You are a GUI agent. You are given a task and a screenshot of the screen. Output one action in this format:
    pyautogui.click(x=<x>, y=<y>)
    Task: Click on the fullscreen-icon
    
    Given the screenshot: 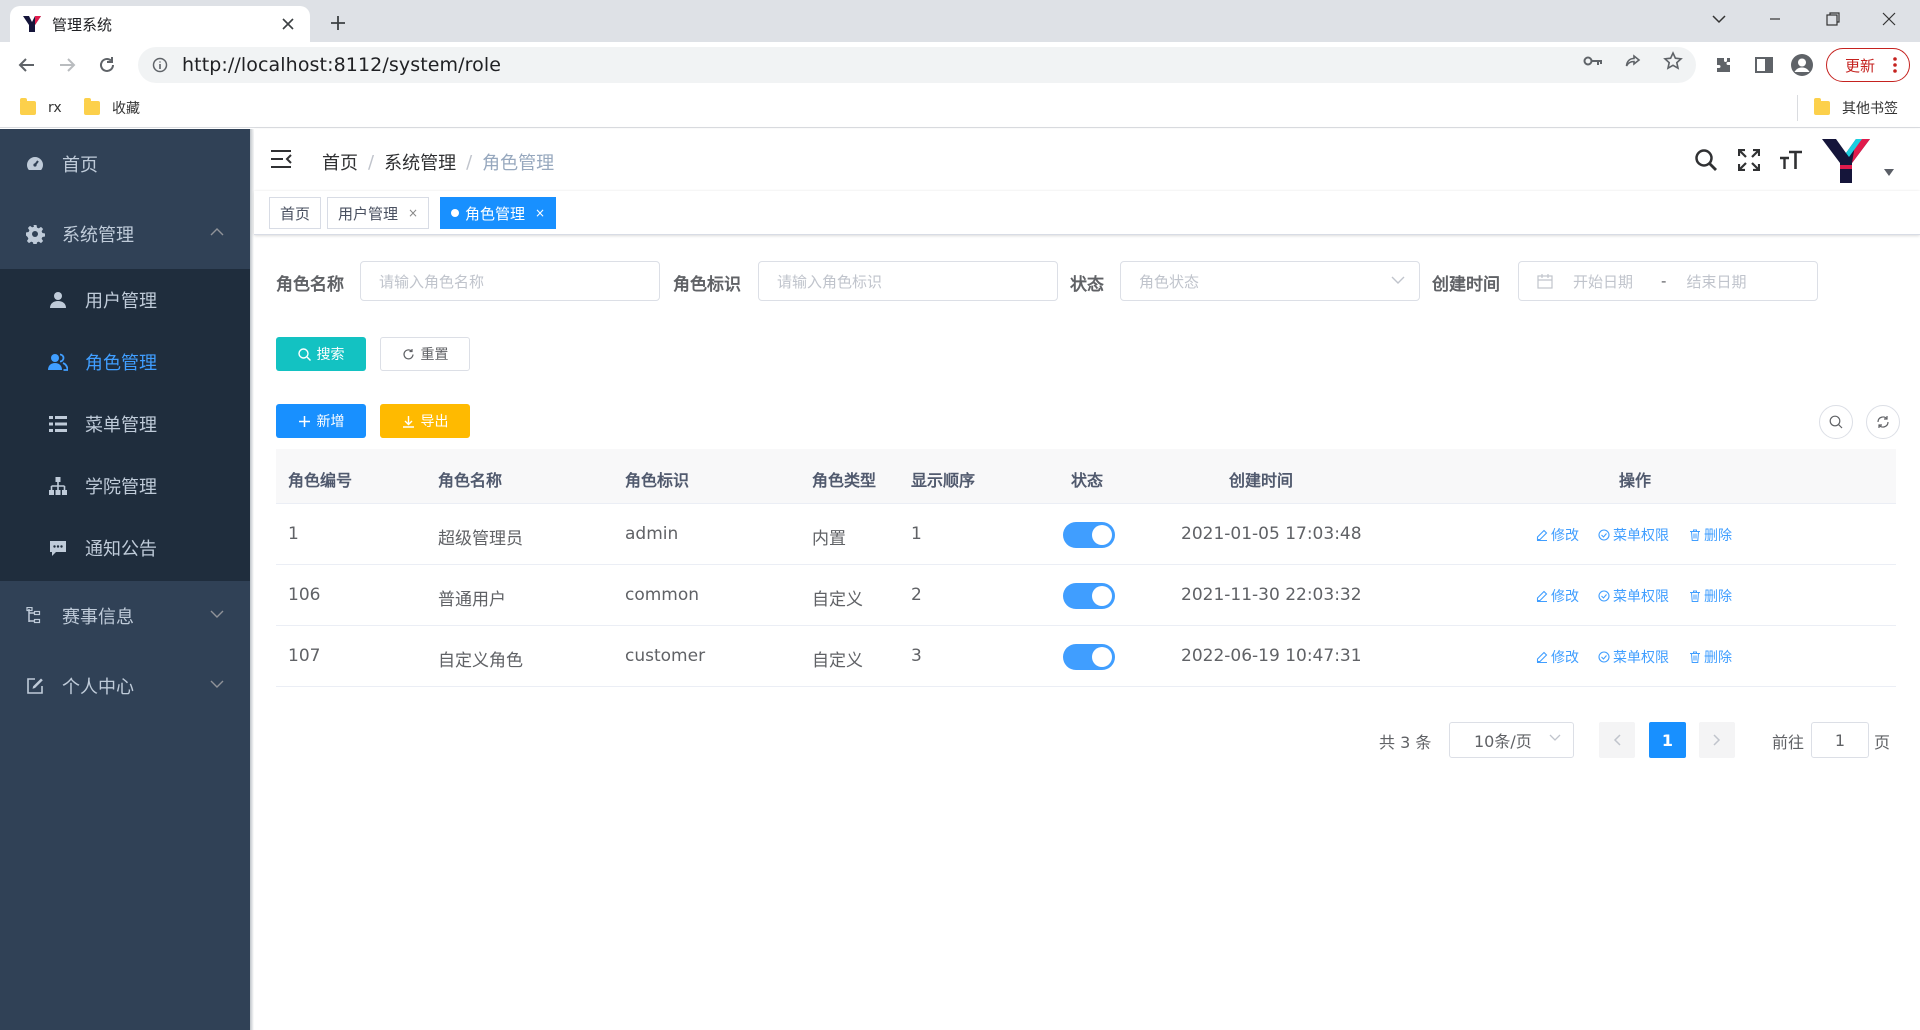 What is the action you would take?
    pyautogui.click(x=1749, y=160)
    